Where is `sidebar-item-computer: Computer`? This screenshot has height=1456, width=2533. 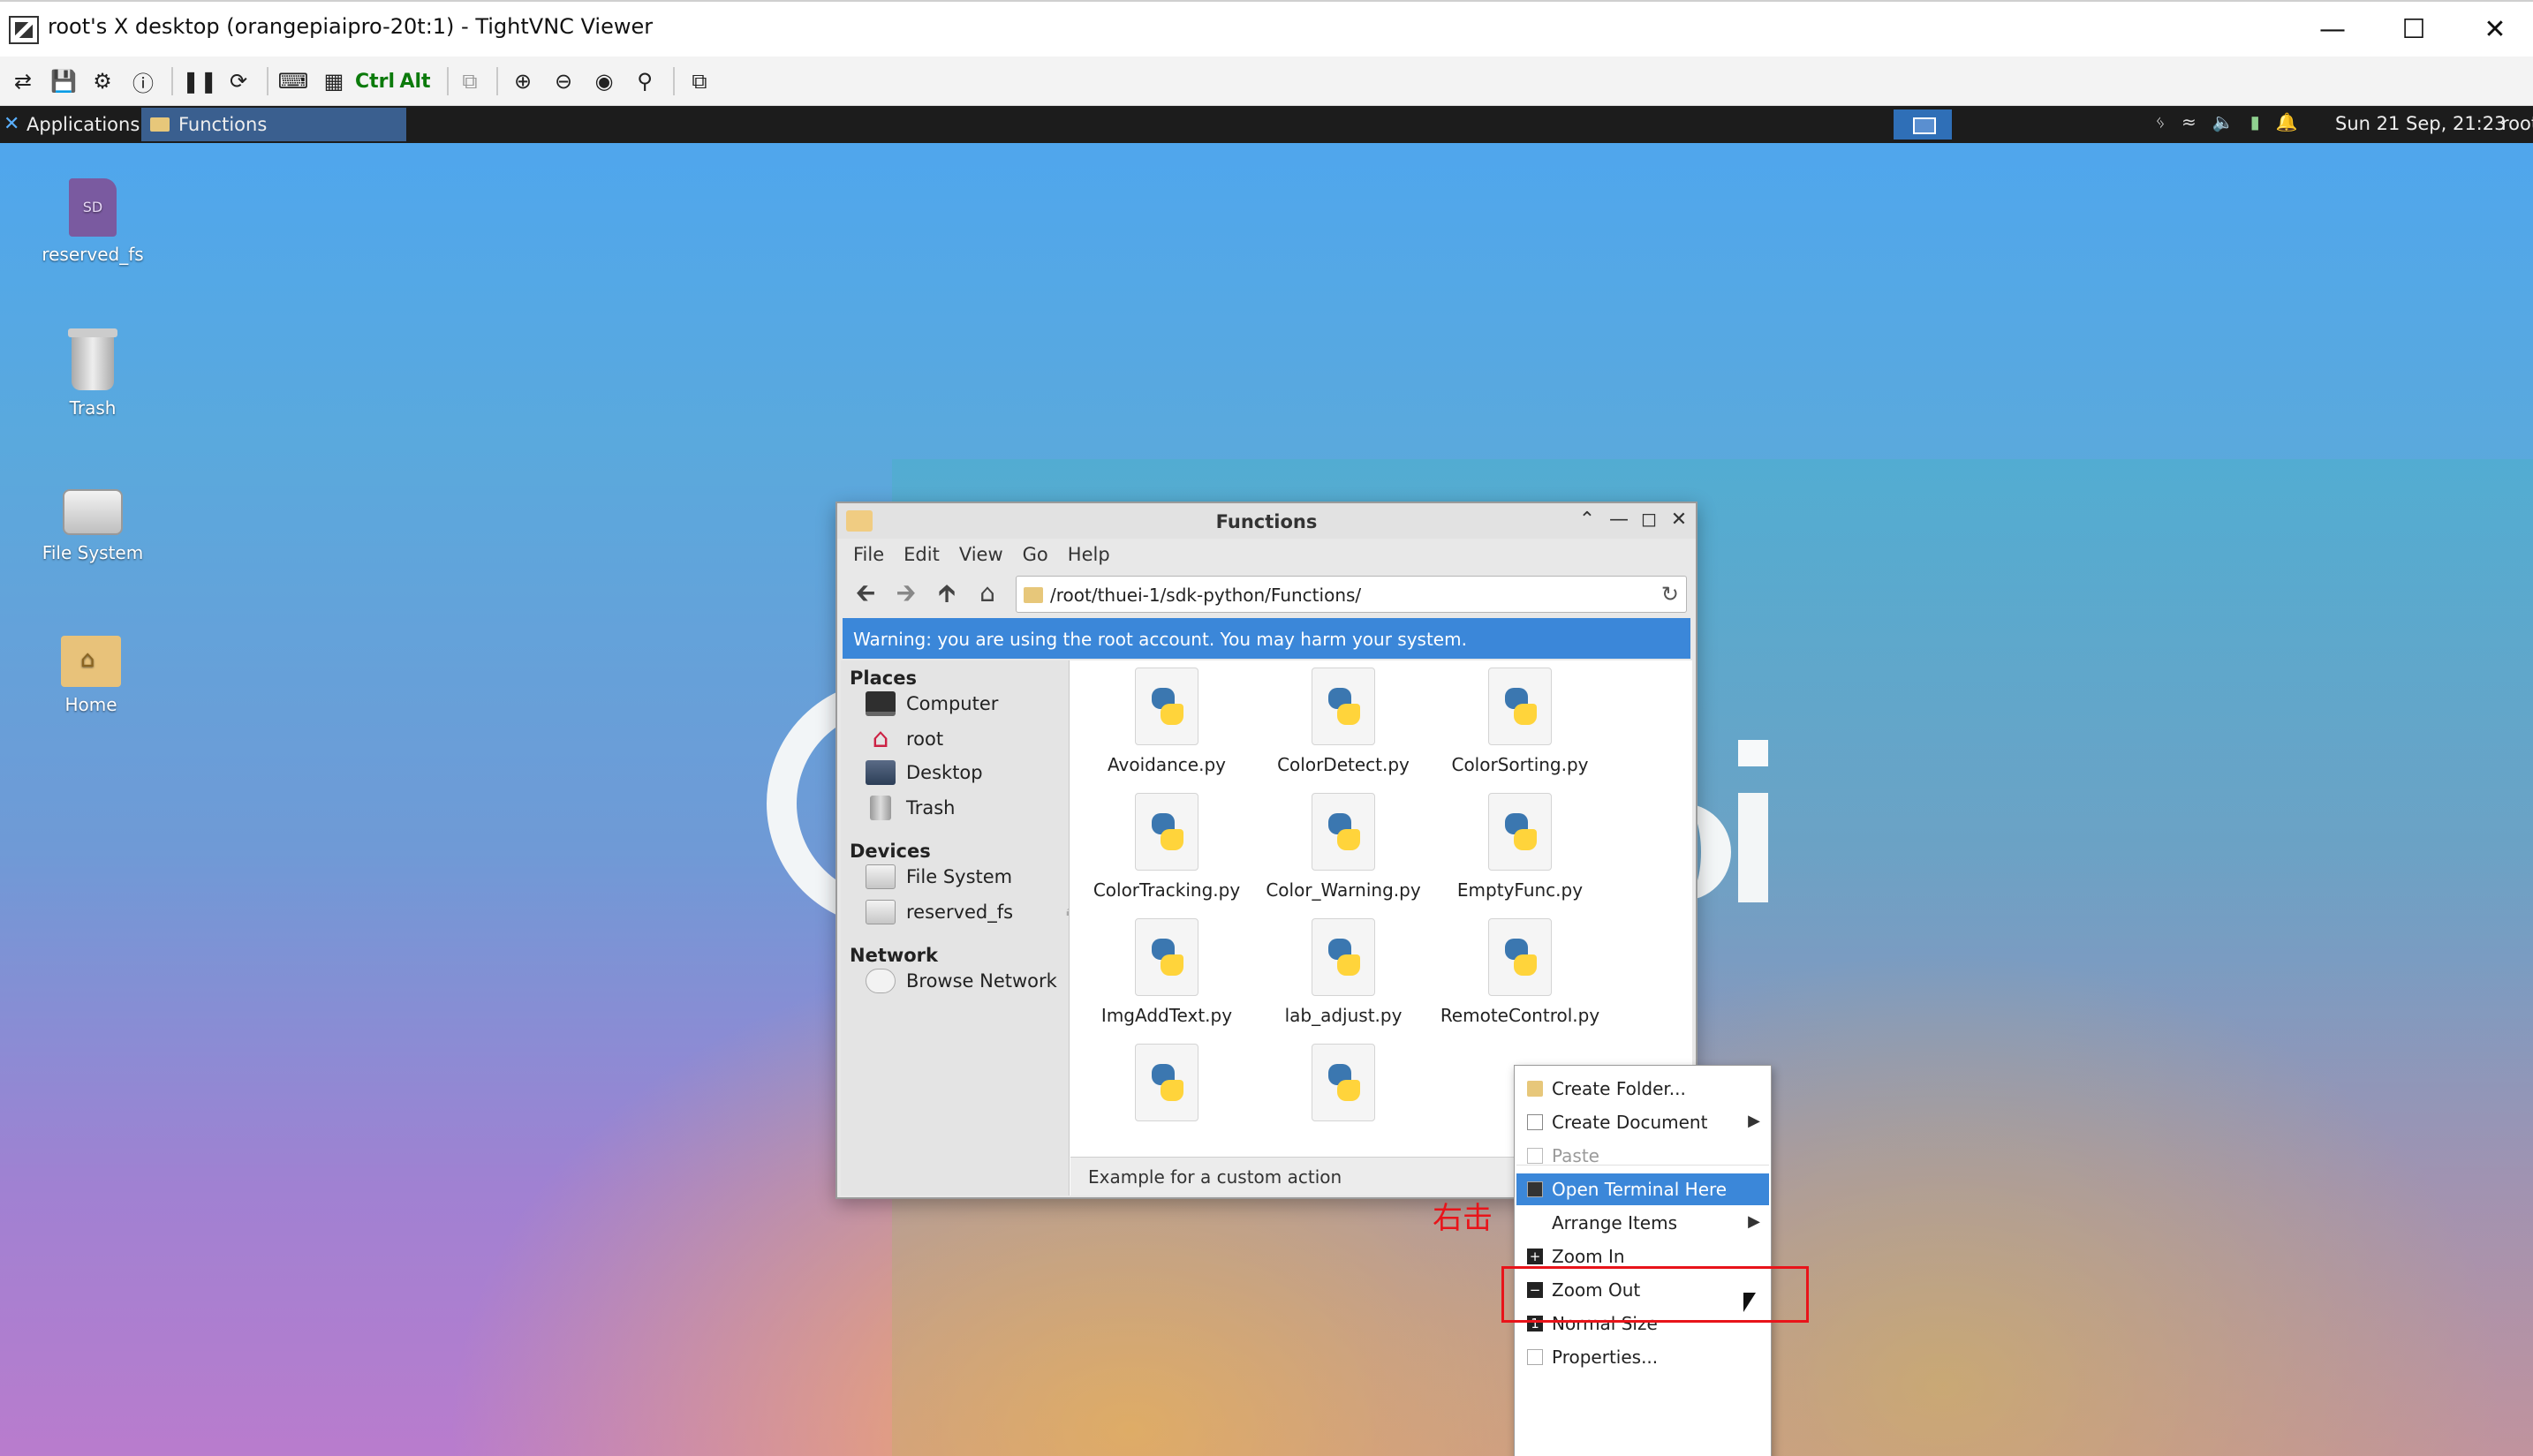
sidebar-item-computer: Computer is located at coordinates (932, 704).